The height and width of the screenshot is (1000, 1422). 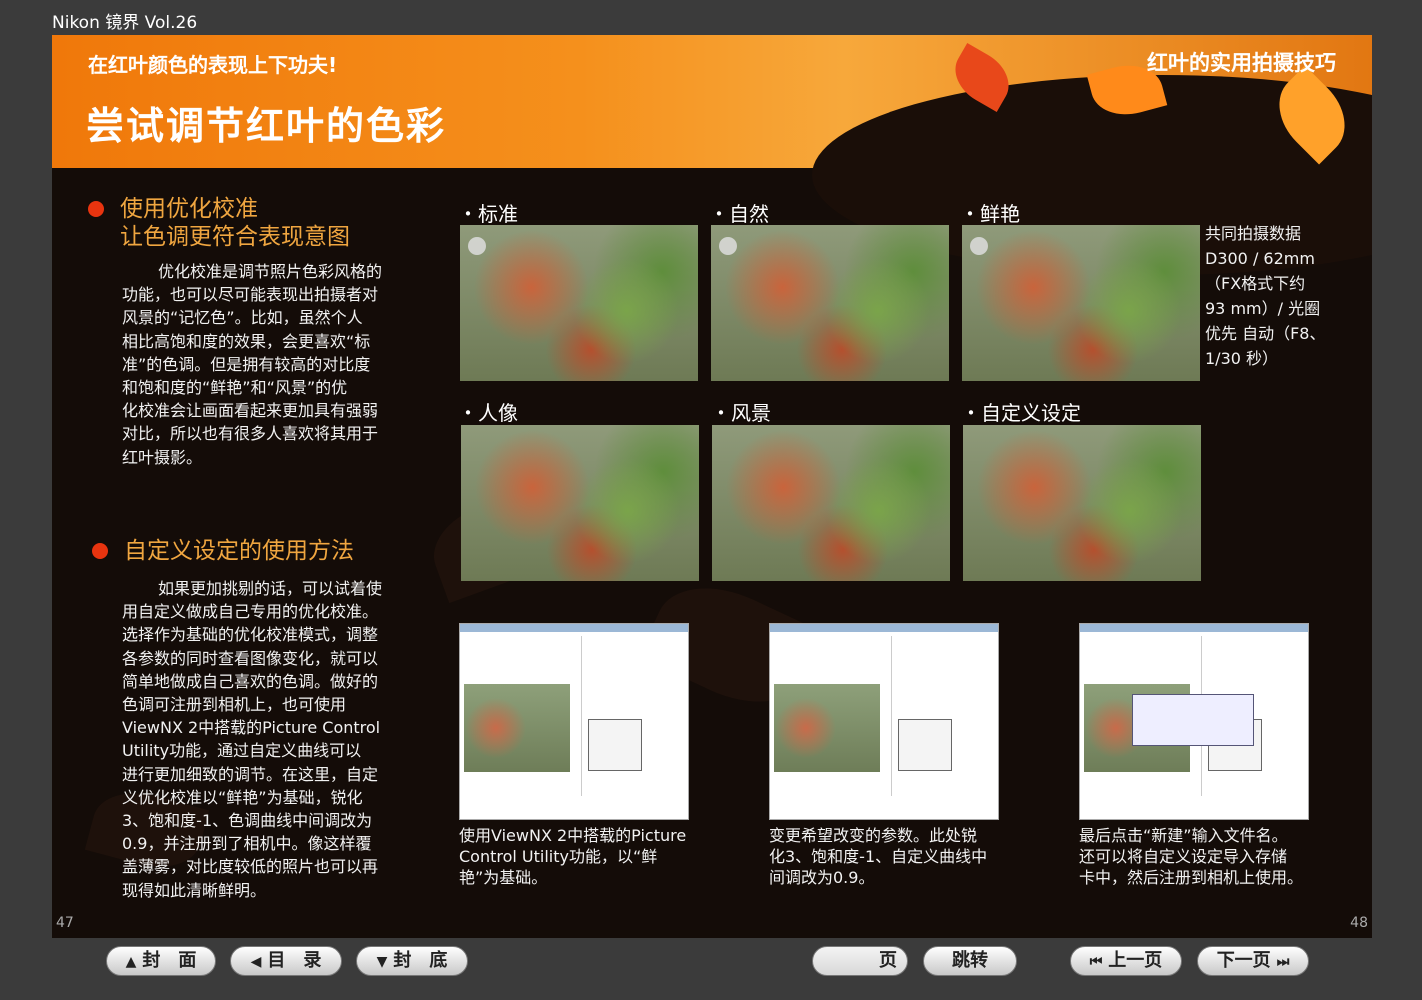 I want to click on body-line: 如果更加挑剔的话，可以试着使, so click(x=270, y=588).